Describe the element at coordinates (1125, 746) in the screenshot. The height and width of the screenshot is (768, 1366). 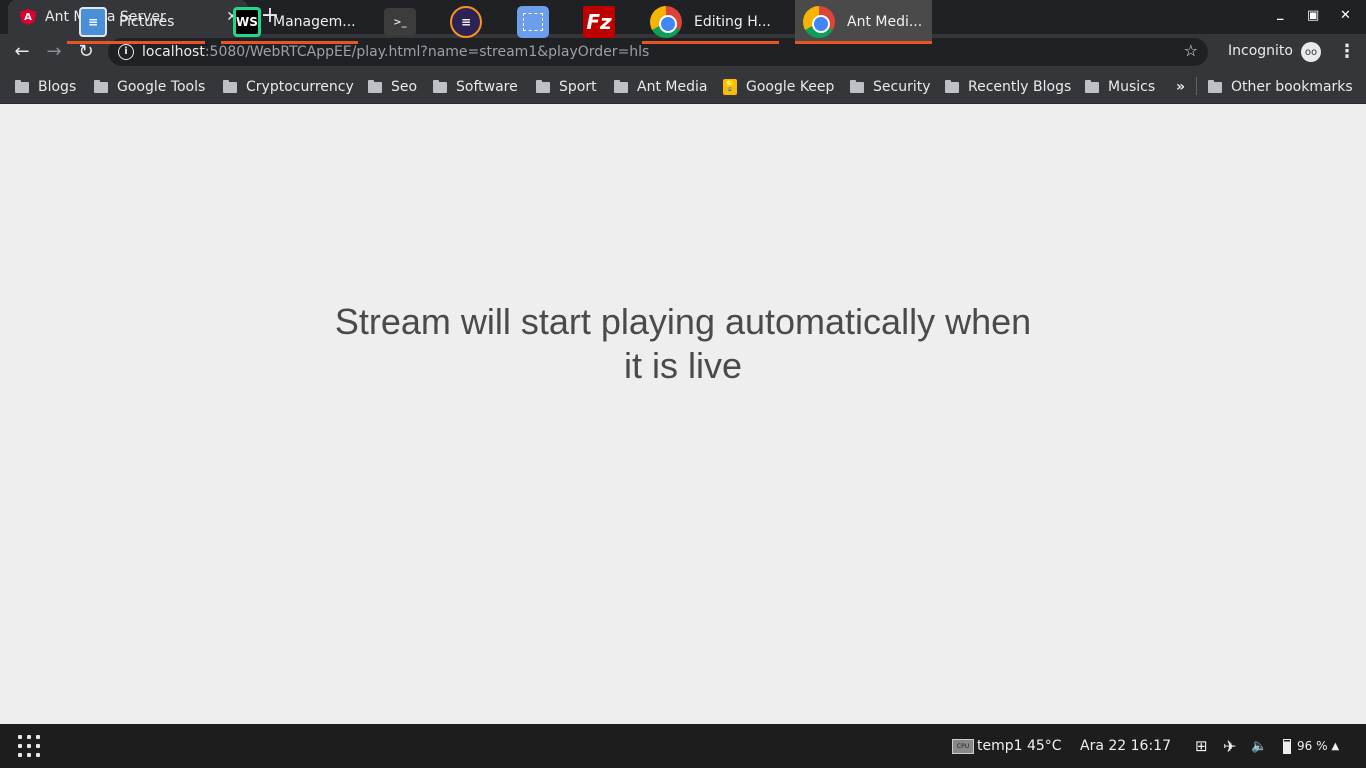
I see `clock: Ara 22 16:17` at that location.